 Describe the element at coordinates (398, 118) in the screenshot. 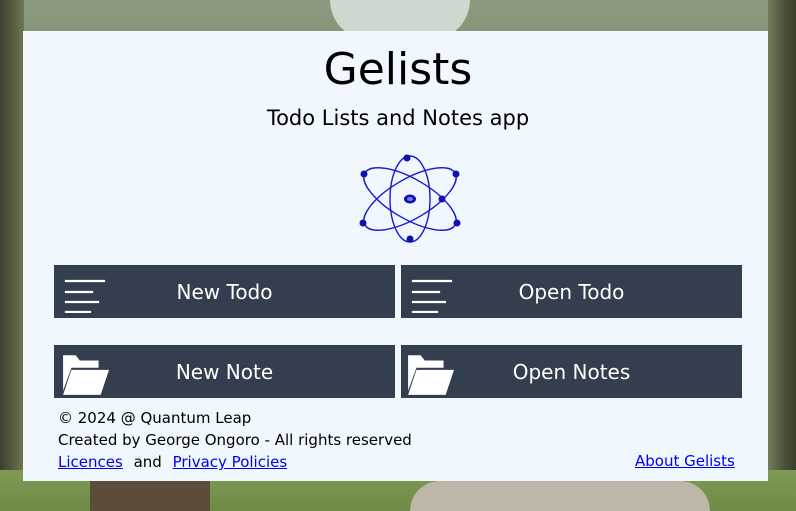

I see `app-subtitle: Todo Lists and Notes app` at that location.